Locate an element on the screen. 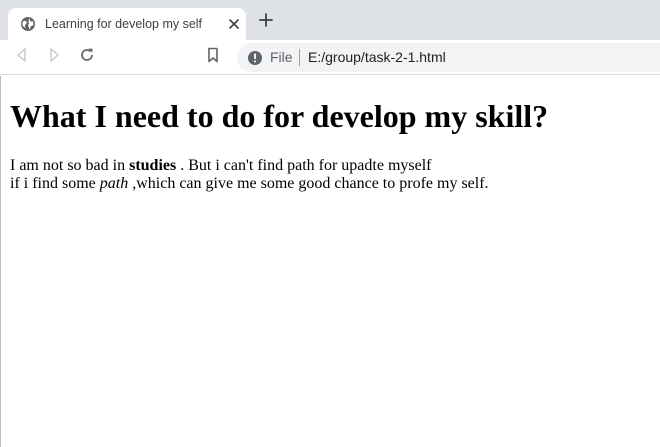 The image size is (660, 447). tab-title: Learning for develop my self is located at coordinates (124, 24).